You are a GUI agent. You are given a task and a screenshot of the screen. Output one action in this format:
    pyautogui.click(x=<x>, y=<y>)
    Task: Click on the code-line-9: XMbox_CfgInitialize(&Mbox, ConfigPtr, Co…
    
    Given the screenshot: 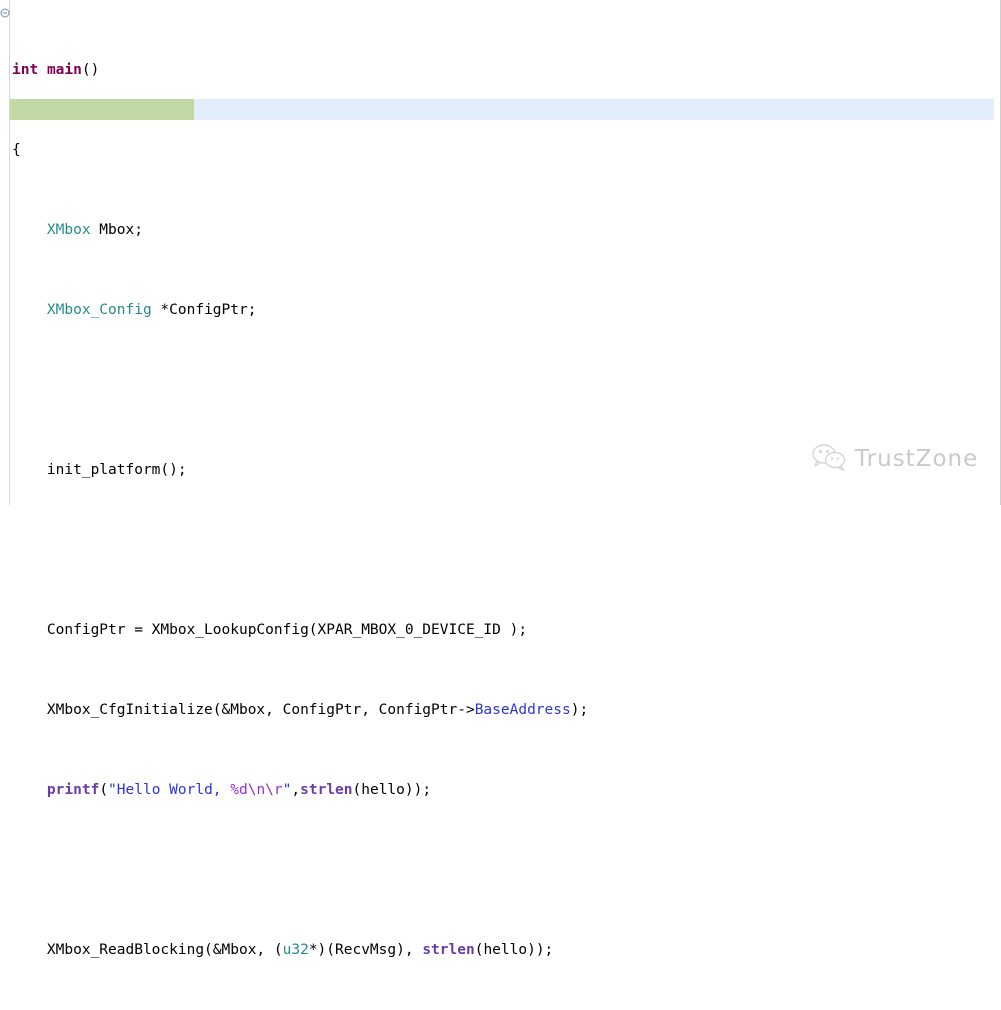 What is the action you would take?
    pyautogui.click(x=499, y=710)
    